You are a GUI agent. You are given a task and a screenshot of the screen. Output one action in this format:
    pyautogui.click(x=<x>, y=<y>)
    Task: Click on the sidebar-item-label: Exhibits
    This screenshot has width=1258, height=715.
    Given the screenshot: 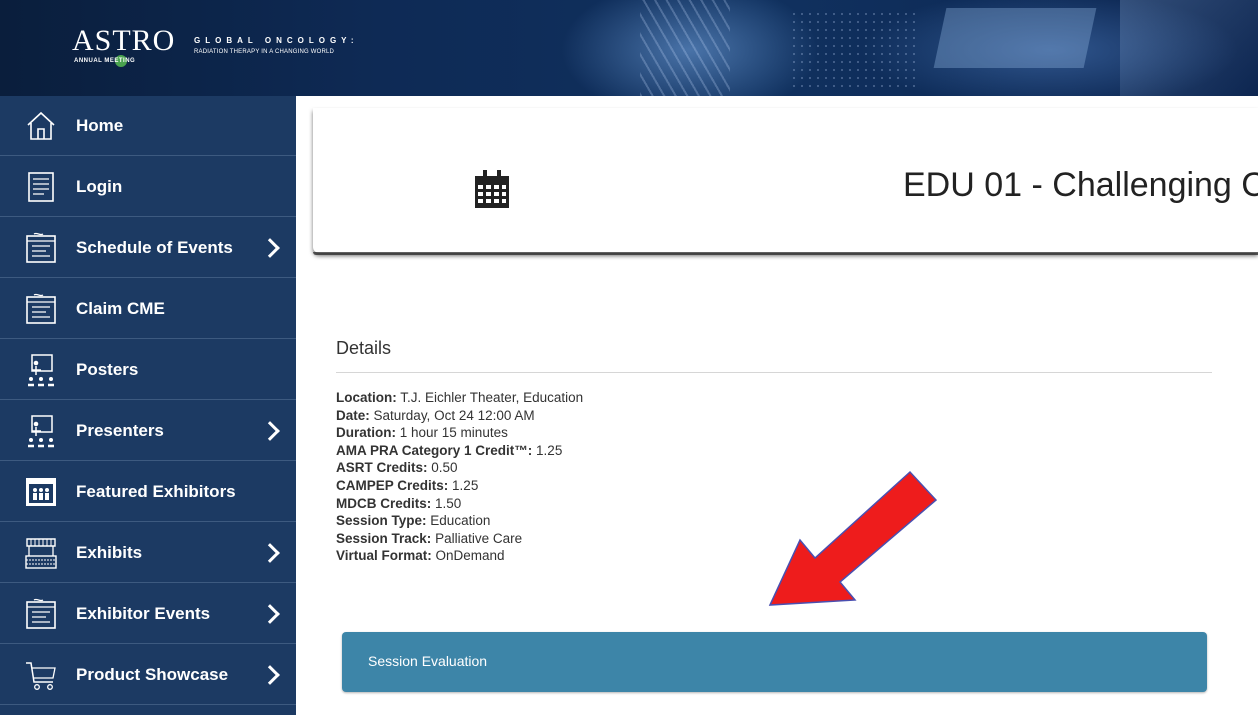 What is the action you would take?
    pyautogui.click(x=109, y=552)
    